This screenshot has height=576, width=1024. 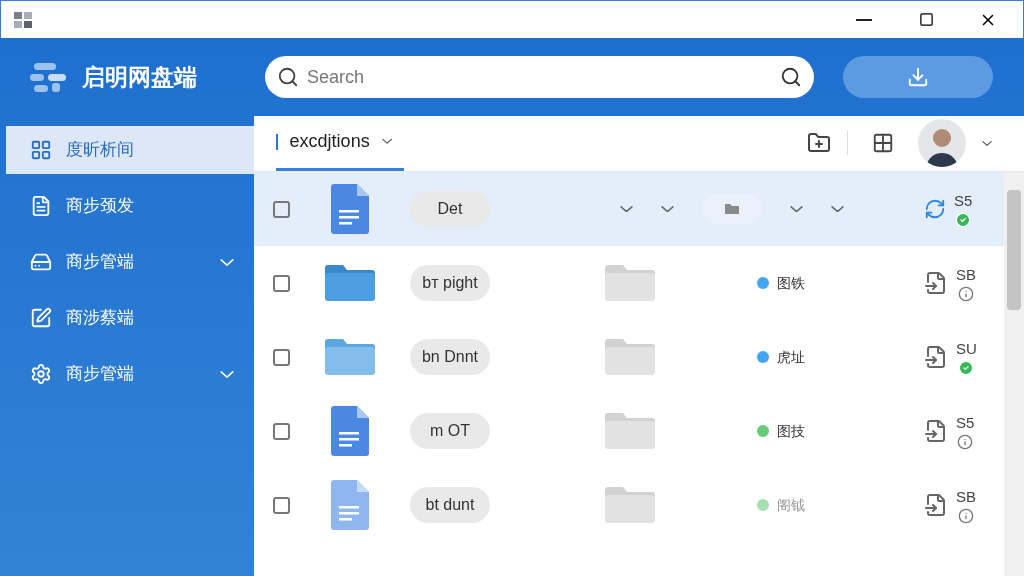 What do you see at coordinates (819, 143) in the screenshot?
I see `new-folder-icon` at bounding box center [819, 143].